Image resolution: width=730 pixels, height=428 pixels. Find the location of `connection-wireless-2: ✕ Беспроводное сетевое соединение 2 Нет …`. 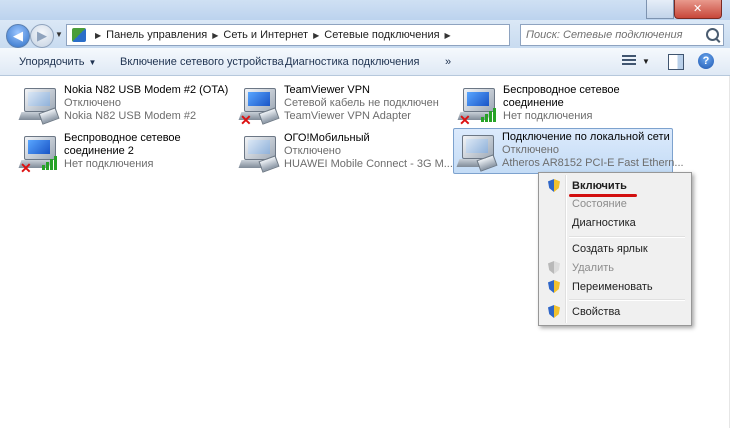

connection-wireless-2: ✕ Беспроводное сетевое соединение 2 Нет … is located at coordinates (125, 153).